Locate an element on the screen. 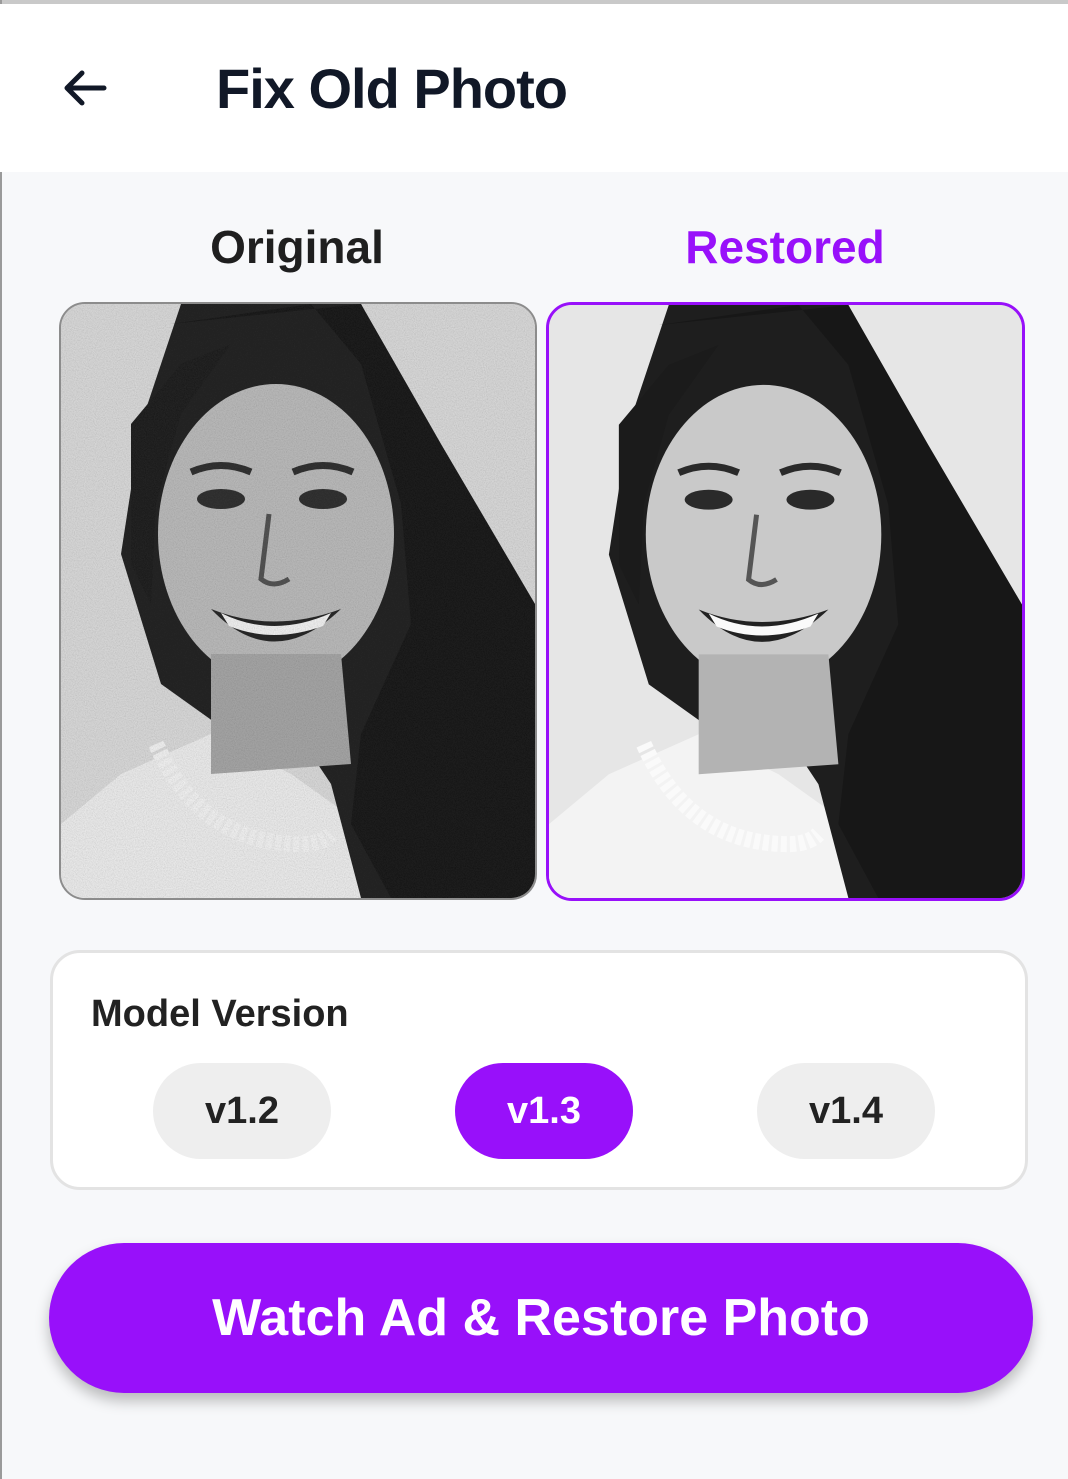  page-title: Fix Old Photo is located at coordinates (392, 88).